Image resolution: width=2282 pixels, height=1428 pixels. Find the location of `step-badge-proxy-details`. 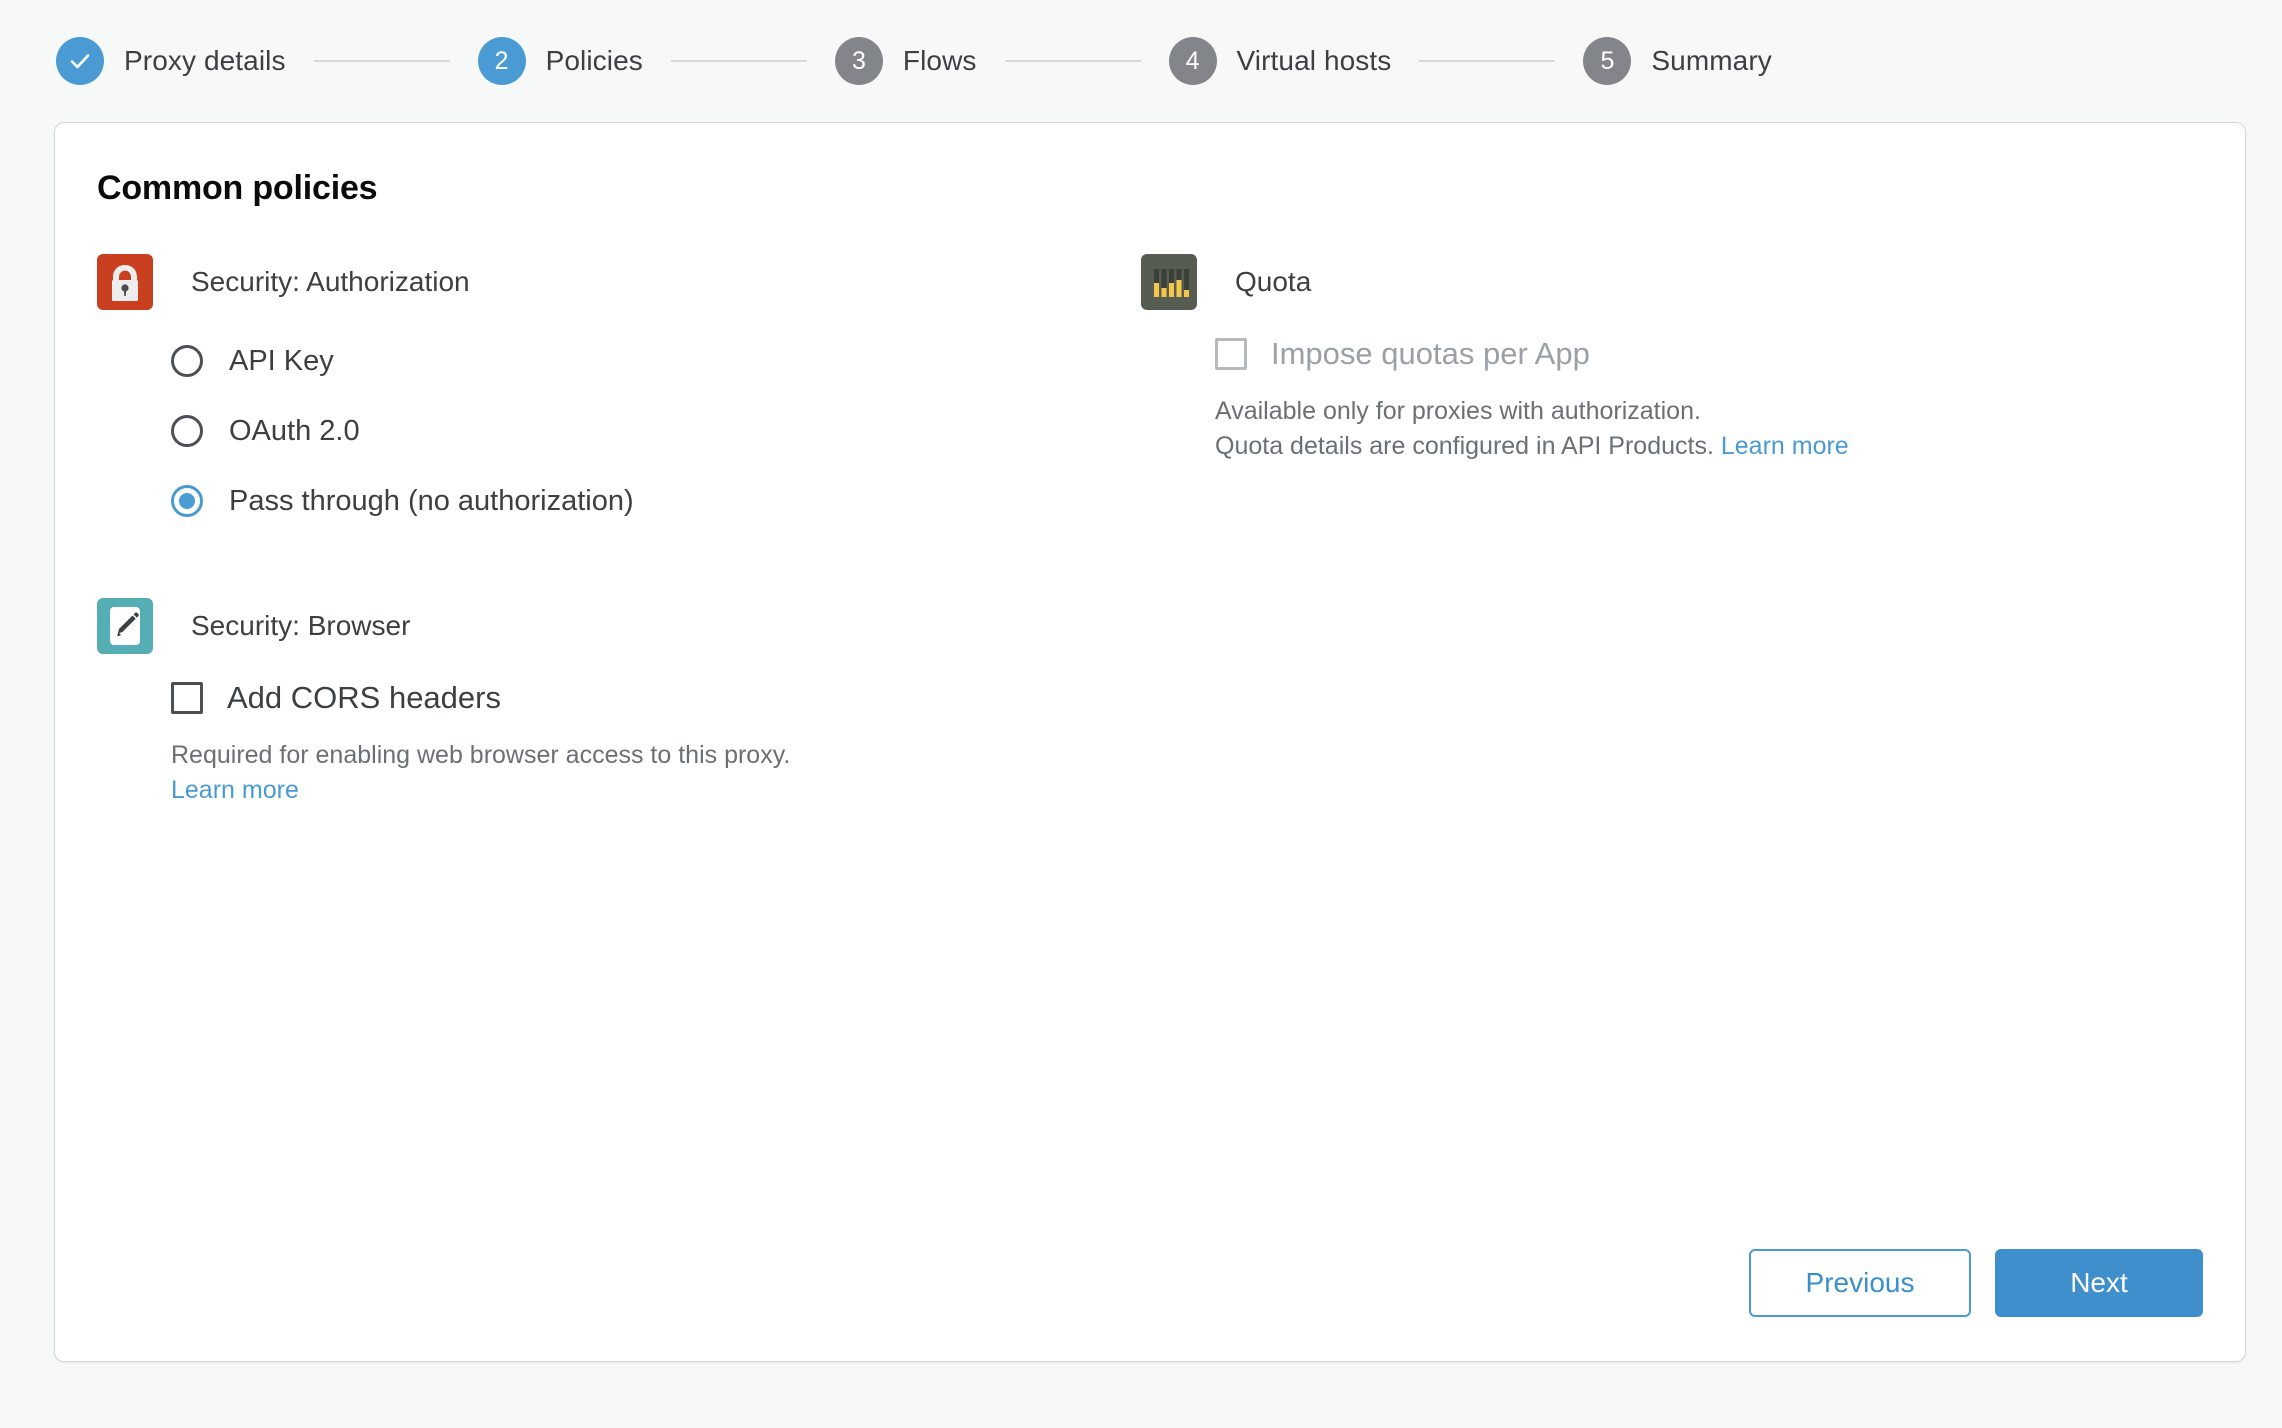

step-badge-proxy-details is located at coordinates (80, 61).